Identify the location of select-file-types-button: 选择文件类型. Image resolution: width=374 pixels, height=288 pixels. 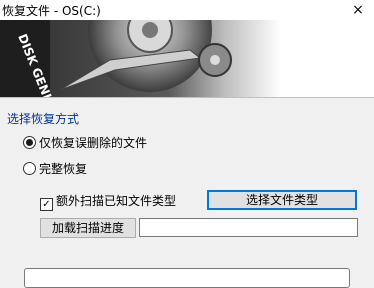
(282, 200).